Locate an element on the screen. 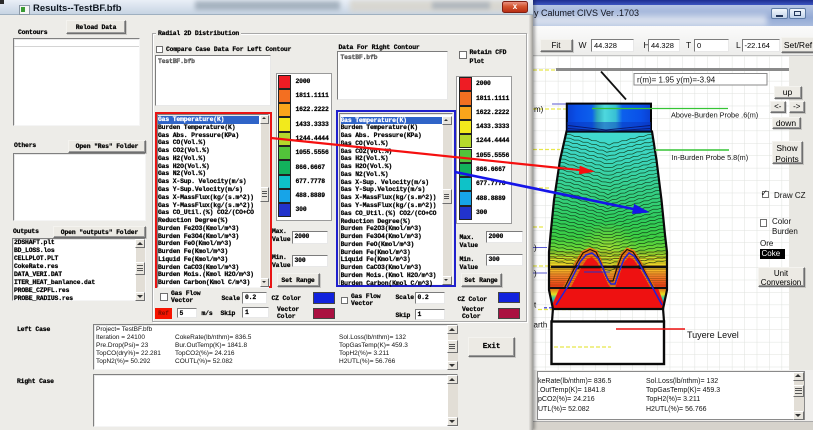 The height and width of the screenshot is (430, 813). svg-text: arth is located at coordinates (541, 325).